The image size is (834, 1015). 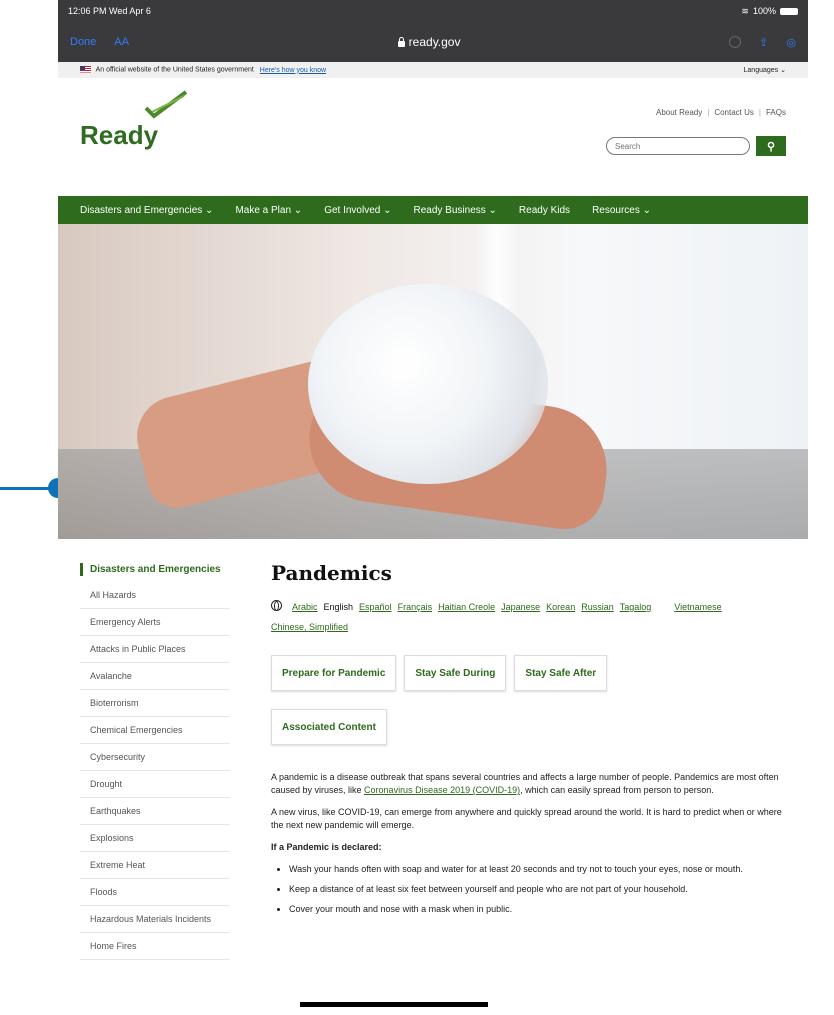 I want to click on sidebar-item-all-hazards: All Hazards, so click(x=155, y=595).